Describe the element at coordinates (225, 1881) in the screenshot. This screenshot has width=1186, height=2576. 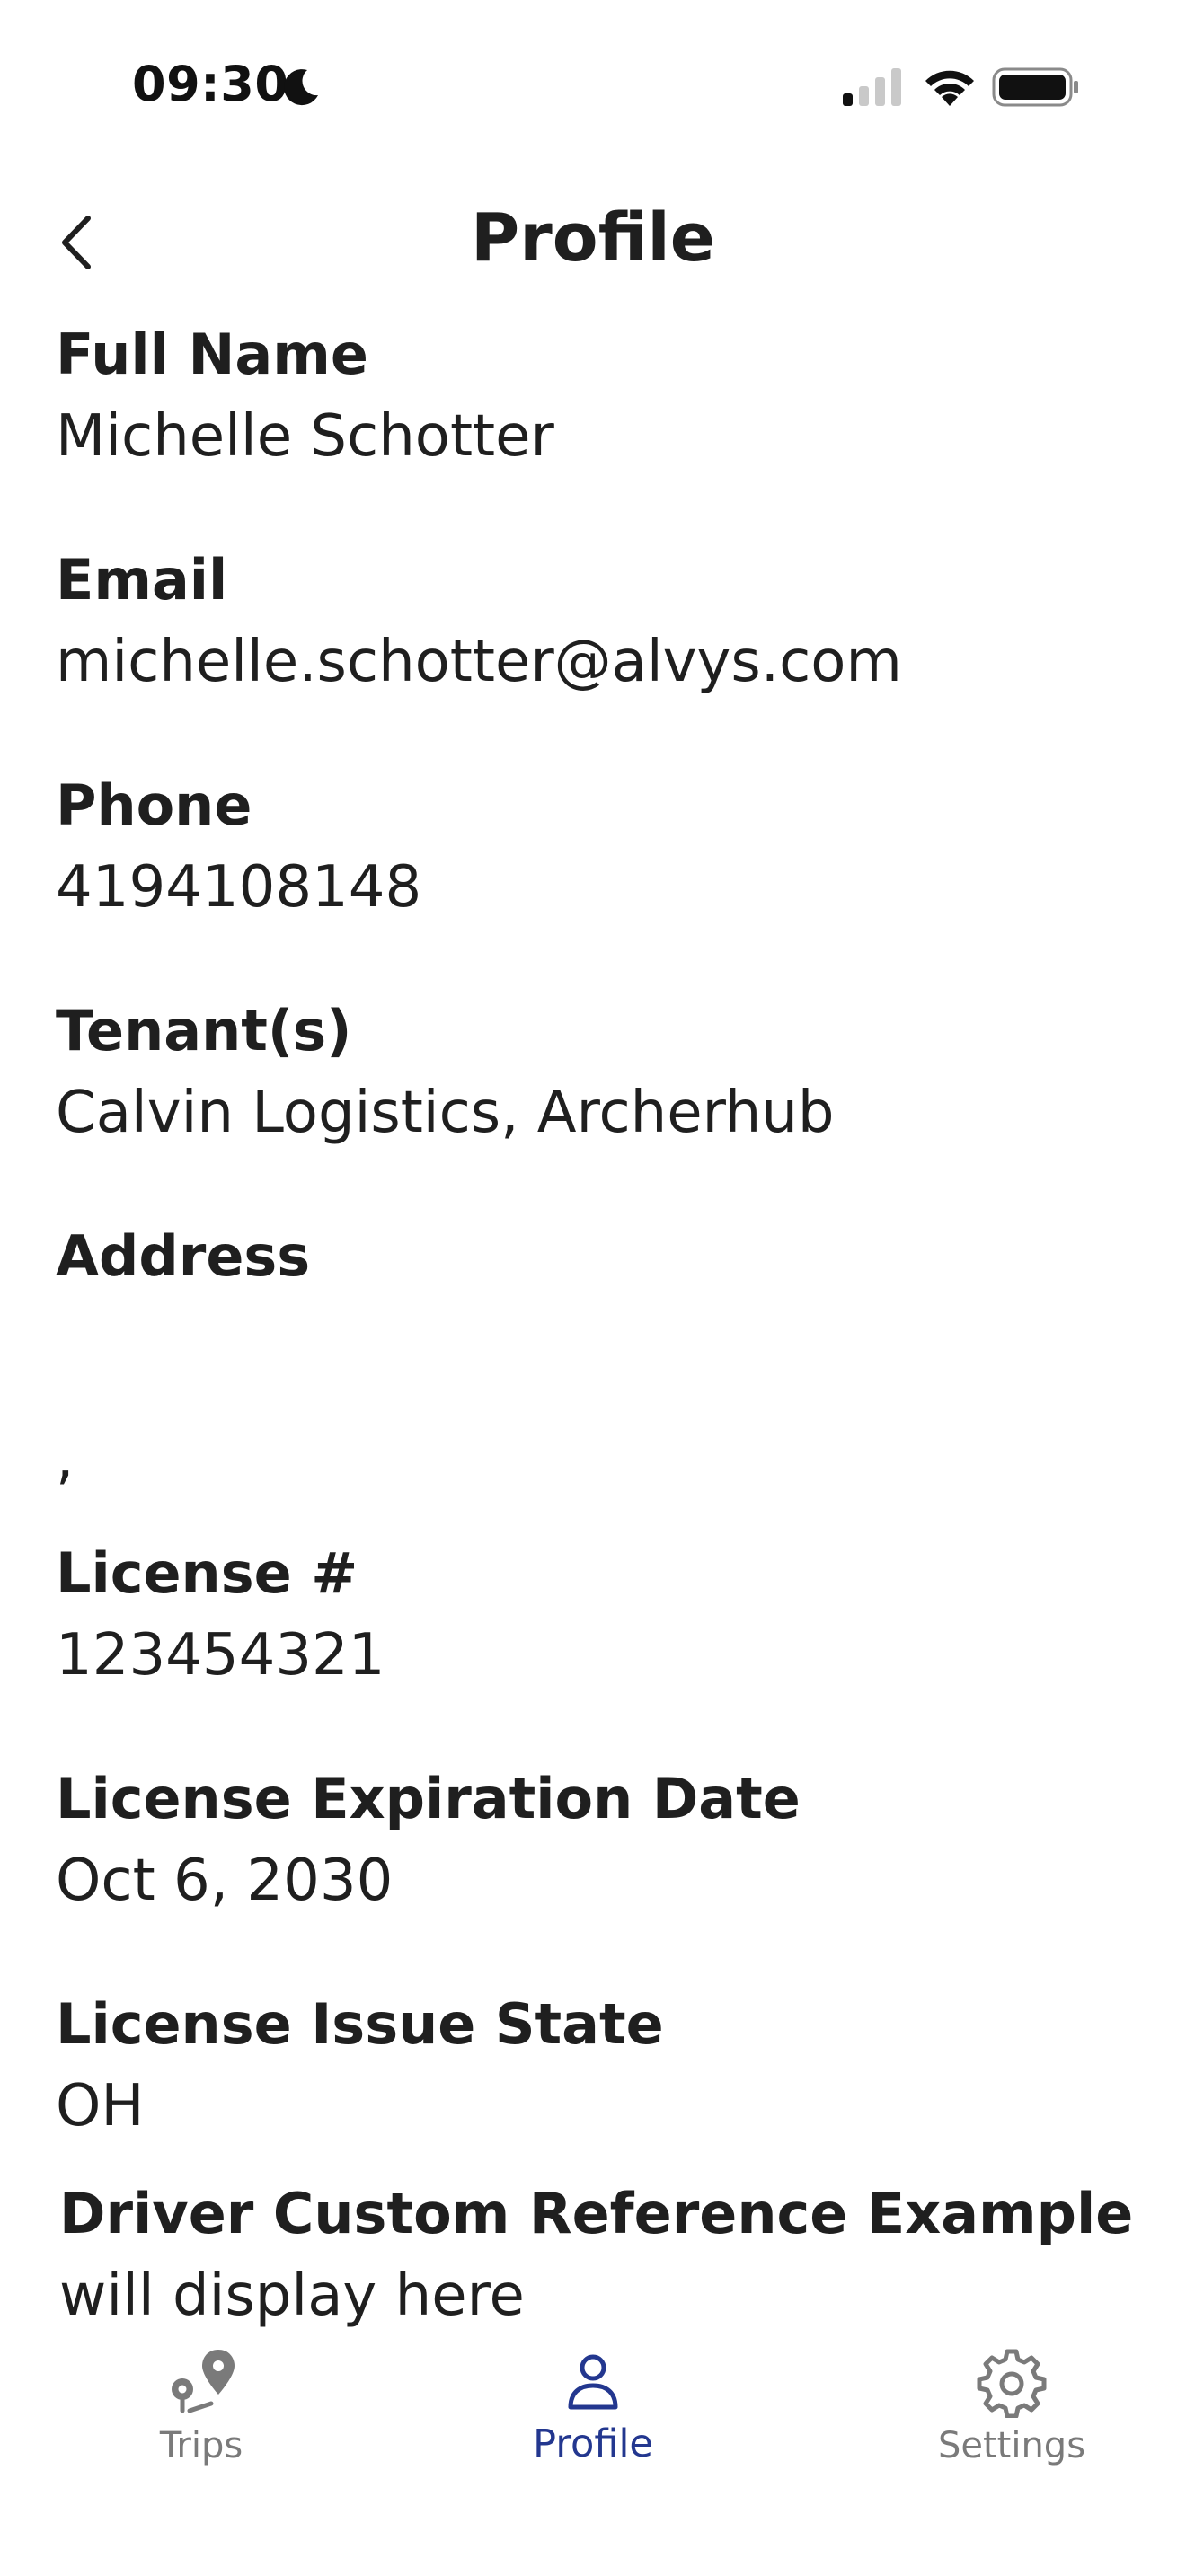
I see `field-value: Oct 6, 2030` at that location.